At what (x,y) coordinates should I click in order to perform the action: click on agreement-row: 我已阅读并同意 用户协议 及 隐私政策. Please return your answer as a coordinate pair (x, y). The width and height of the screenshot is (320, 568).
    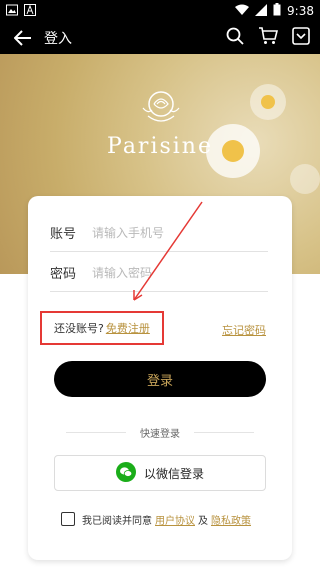
    Looking at the image, I should click on (174, 519).